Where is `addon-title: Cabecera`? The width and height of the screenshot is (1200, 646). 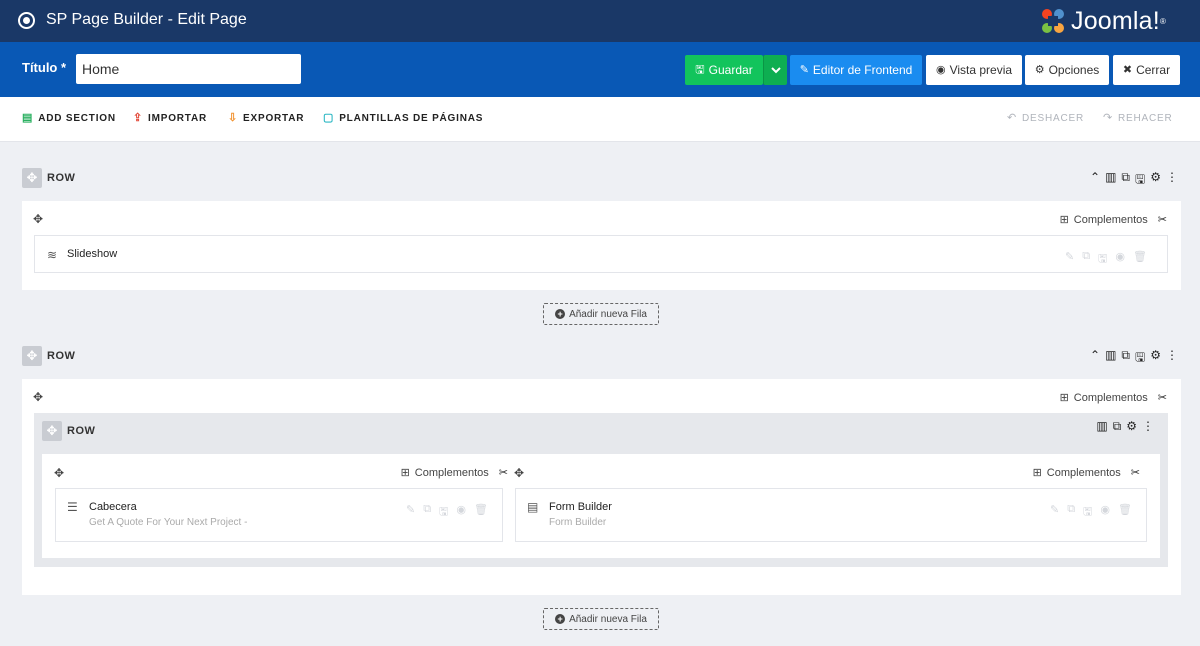
addon-title: Cabecera is located at coordinates (113, 507).